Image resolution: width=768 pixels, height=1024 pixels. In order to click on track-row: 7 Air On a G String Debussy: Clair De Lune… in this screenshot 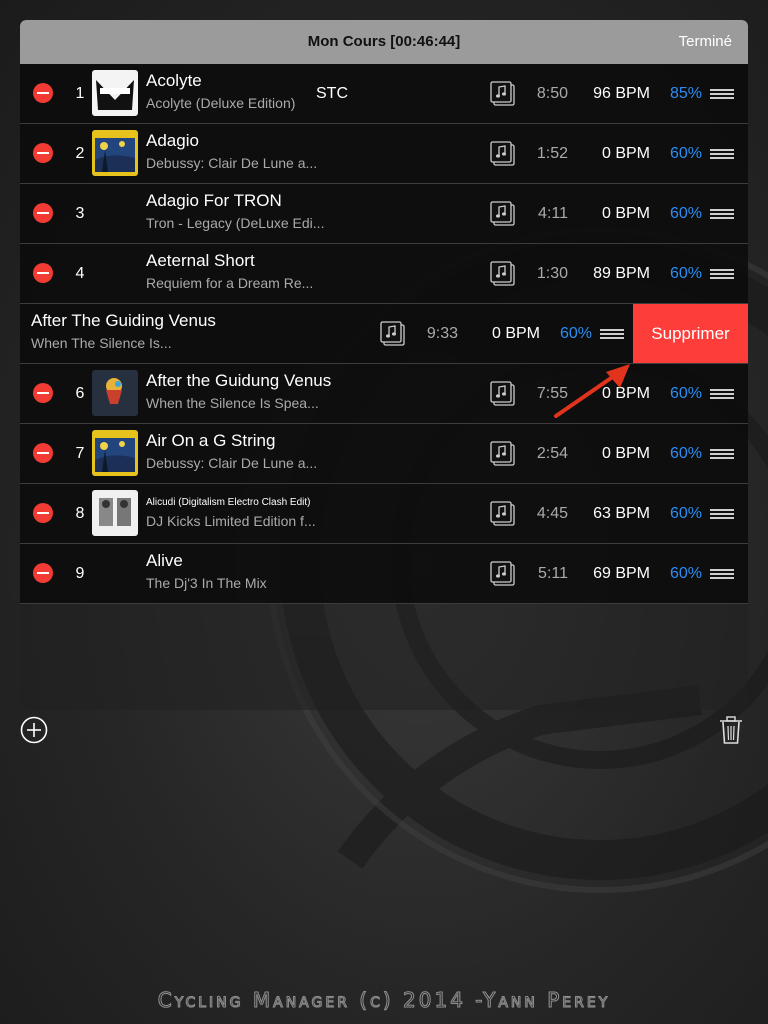, I will do `click(384, 454)`.